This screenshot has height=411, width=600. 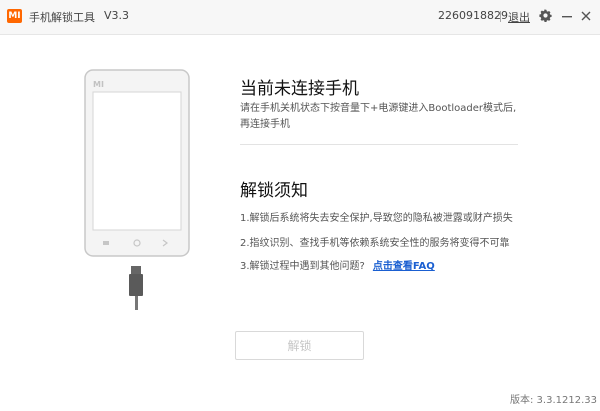 I want to click on unlock-button: 解锁, so click(x=299, y=345).